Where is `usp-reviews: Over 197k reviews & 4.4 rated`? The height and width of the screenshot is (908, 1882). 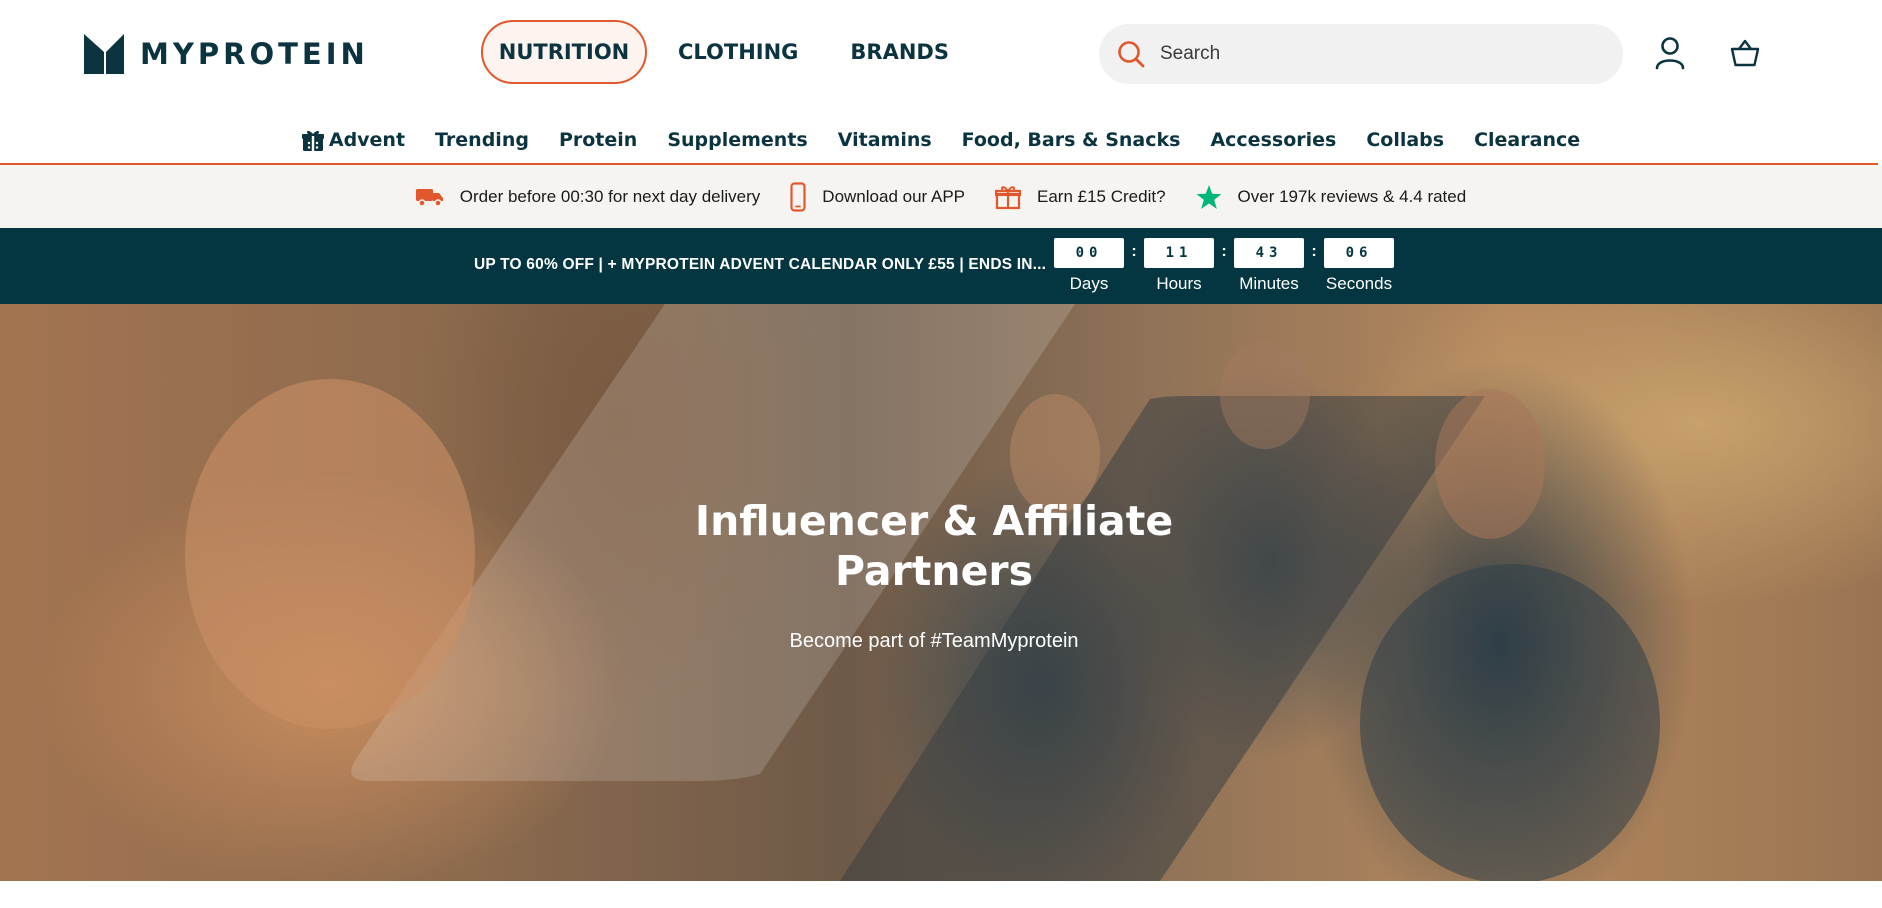
usp-reviews: Over 197k reviews & 4.4 rated is located at coordinates (1331, 197).